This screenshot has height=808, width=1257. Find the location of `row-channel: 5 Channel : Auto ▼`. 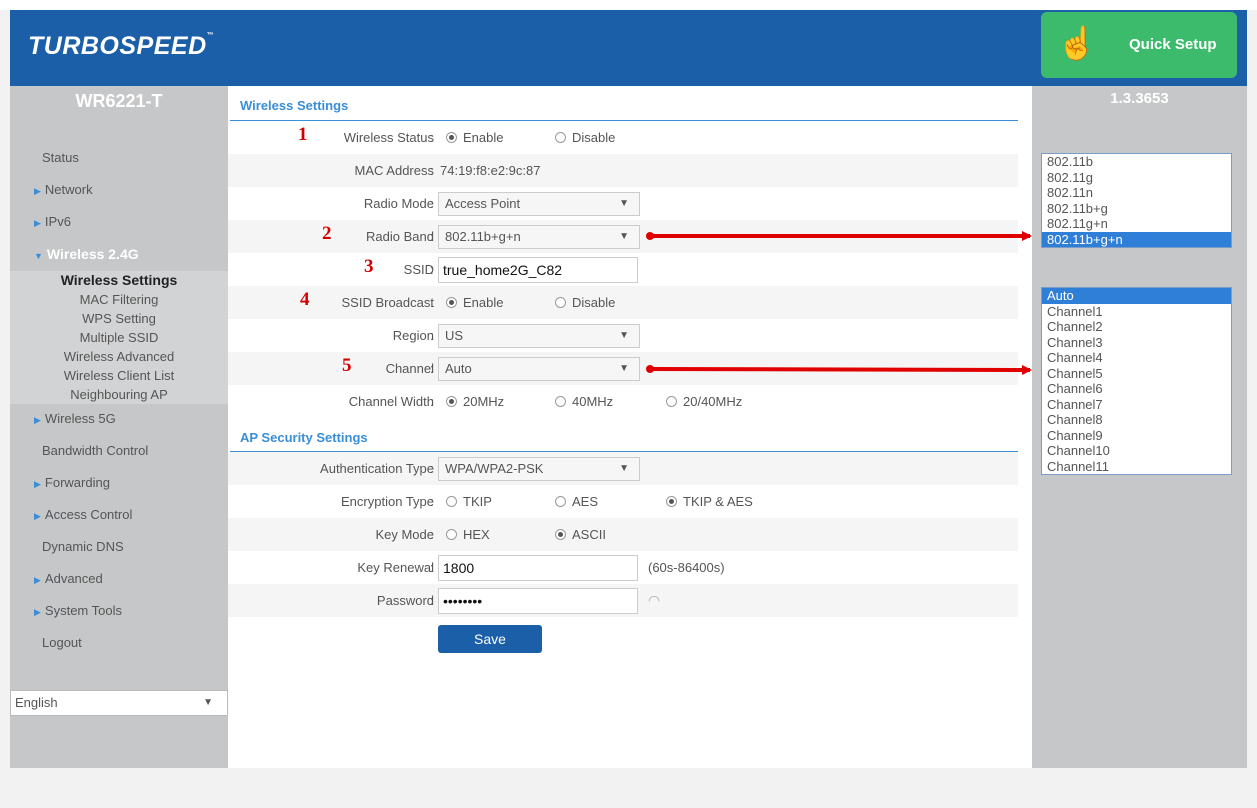

row-channel: 5 Channel : Auto ▼ is located at coordinates (623, 368).